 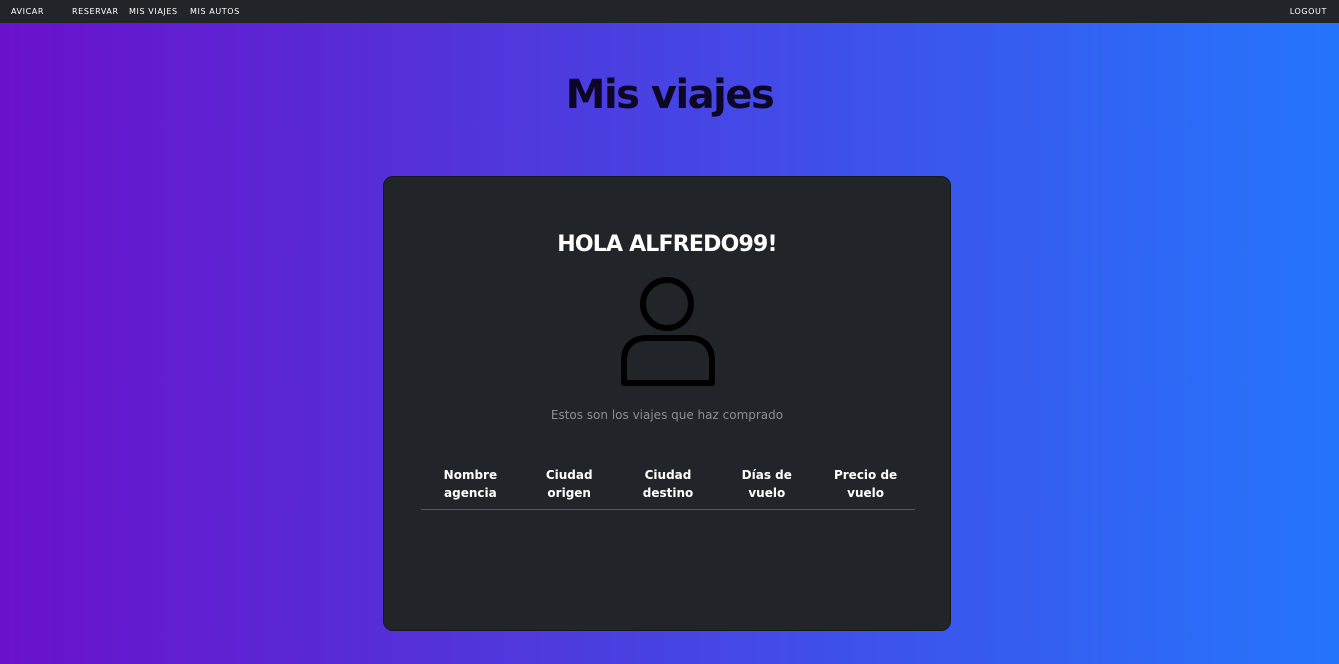 I want to click on brand-link: AVICAR, so click(x=27, y=11).